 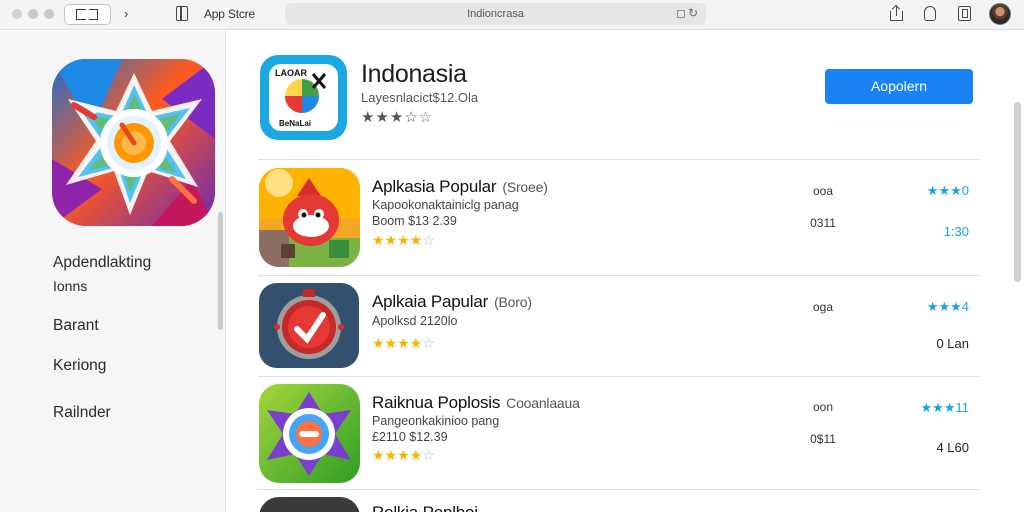 What do you see at coordinates (49, 14) in the screenshot?
I see `zoom-window-button` at bounding box center [49, 14].